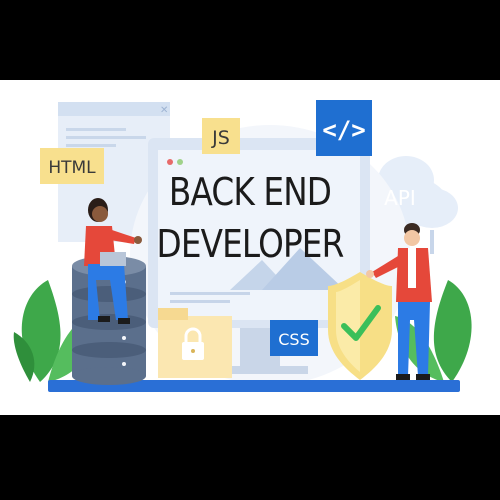 The image size is (500, 500). Describe the element at coordinates (114, 109) in the screenshot. I see `bg-window-left-bar` at that location.